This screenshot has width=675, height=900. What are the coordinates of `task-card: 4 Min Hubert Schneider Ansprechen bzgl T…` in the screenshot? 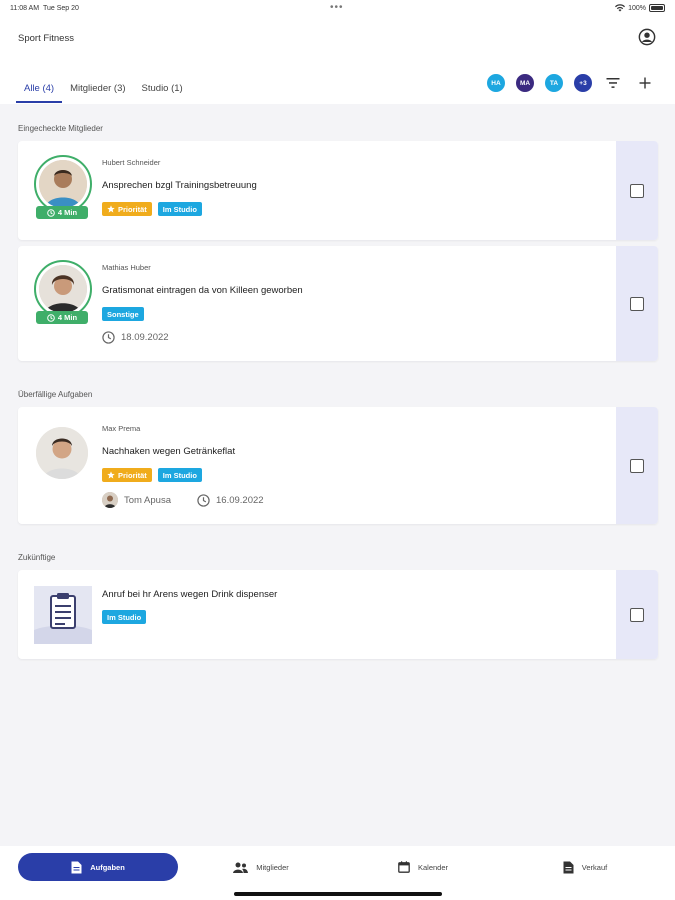 It's located at (338, 190).